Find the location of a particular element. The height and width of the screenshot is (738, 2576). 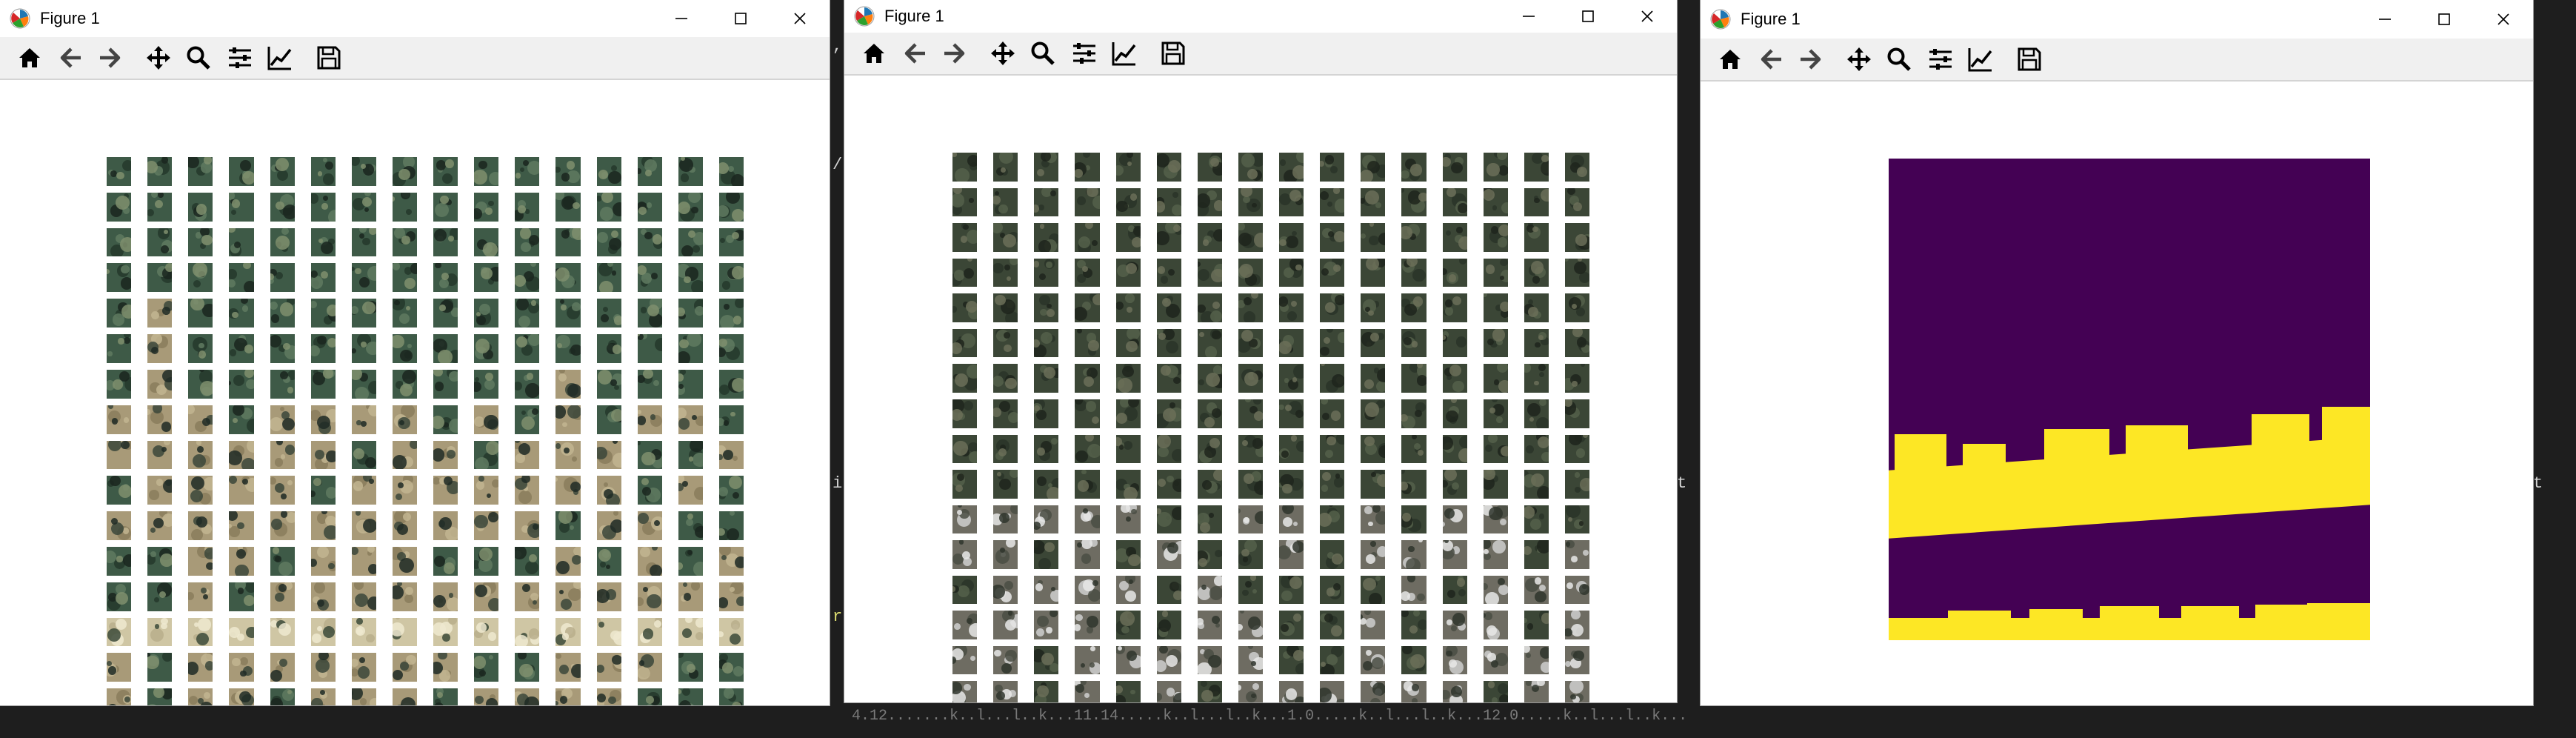

pan-icon is located at coordinates (158, 58).